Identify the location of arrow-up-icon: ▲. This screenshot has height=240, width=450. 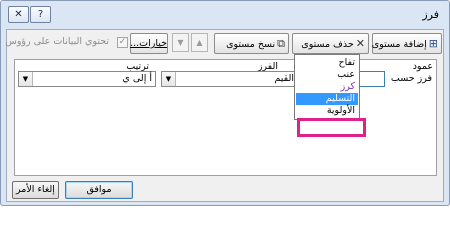
(199, 42).